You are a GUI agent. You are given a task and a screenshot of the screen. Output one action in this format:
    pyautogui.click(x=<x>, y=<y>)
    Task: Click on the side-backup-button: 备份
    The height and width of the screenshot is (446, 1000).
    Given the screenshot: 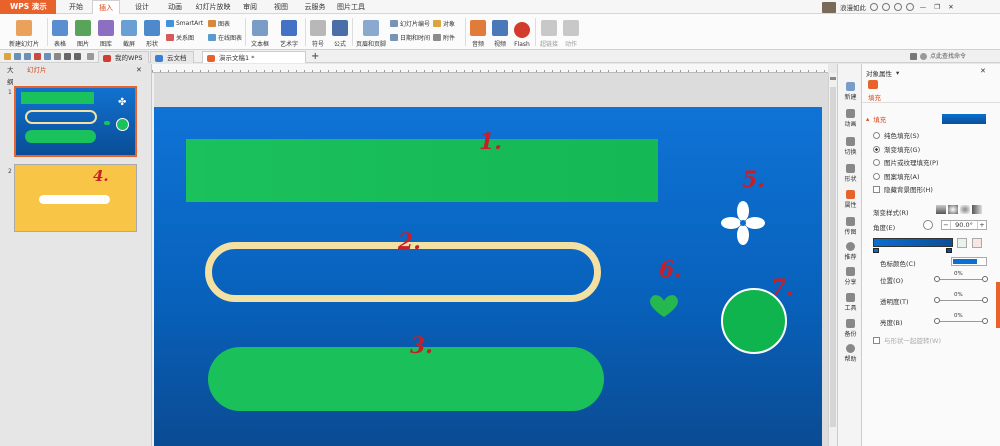 What is the action you would take?
    pyautogui.click(x=850, y=328)
    